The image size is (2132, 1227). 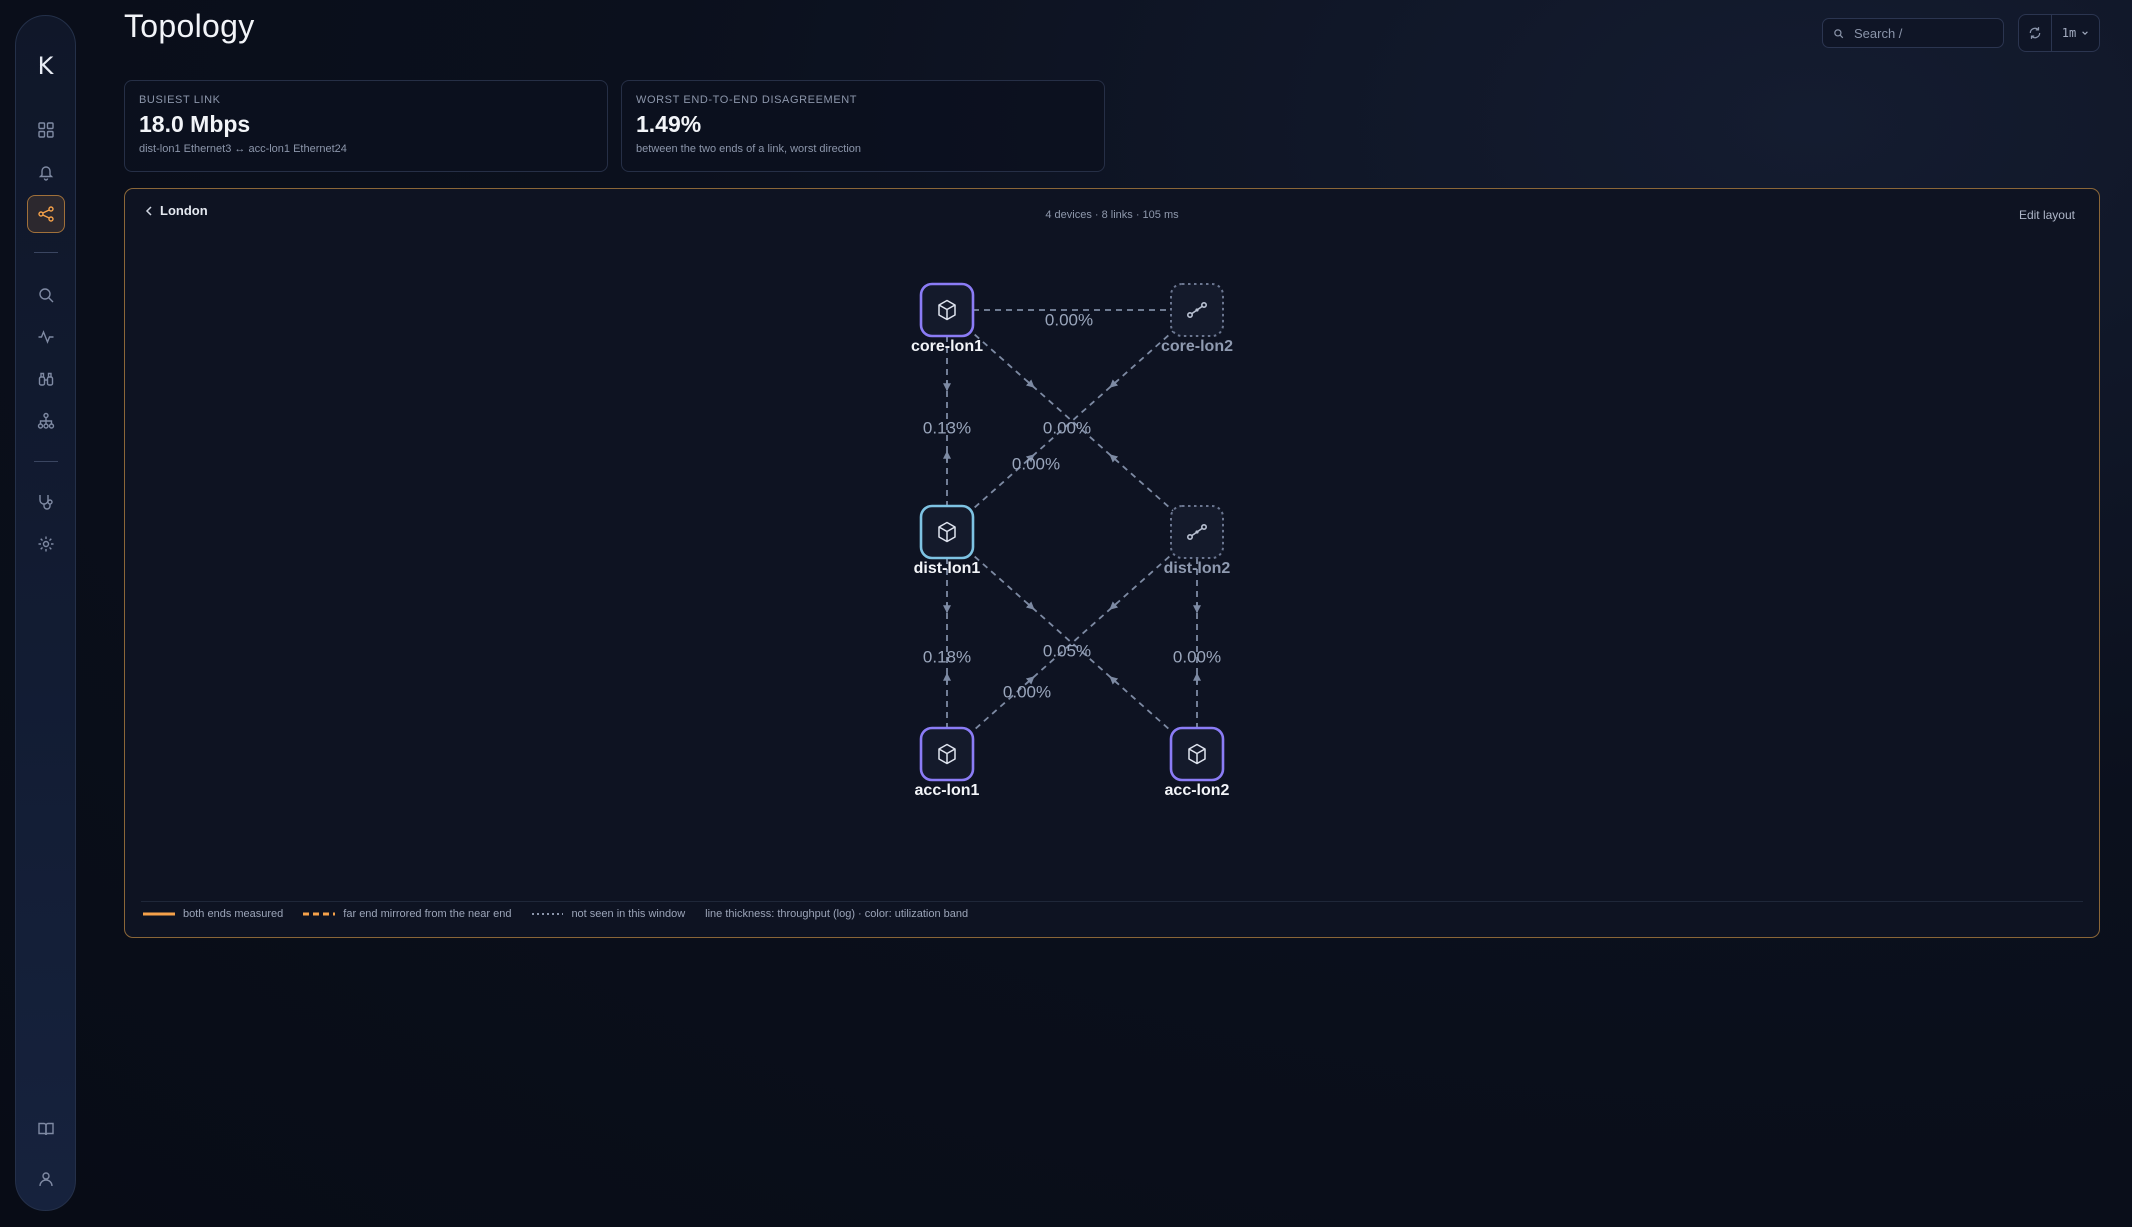 I want to click on search-input, so click(x=1924, y=33).